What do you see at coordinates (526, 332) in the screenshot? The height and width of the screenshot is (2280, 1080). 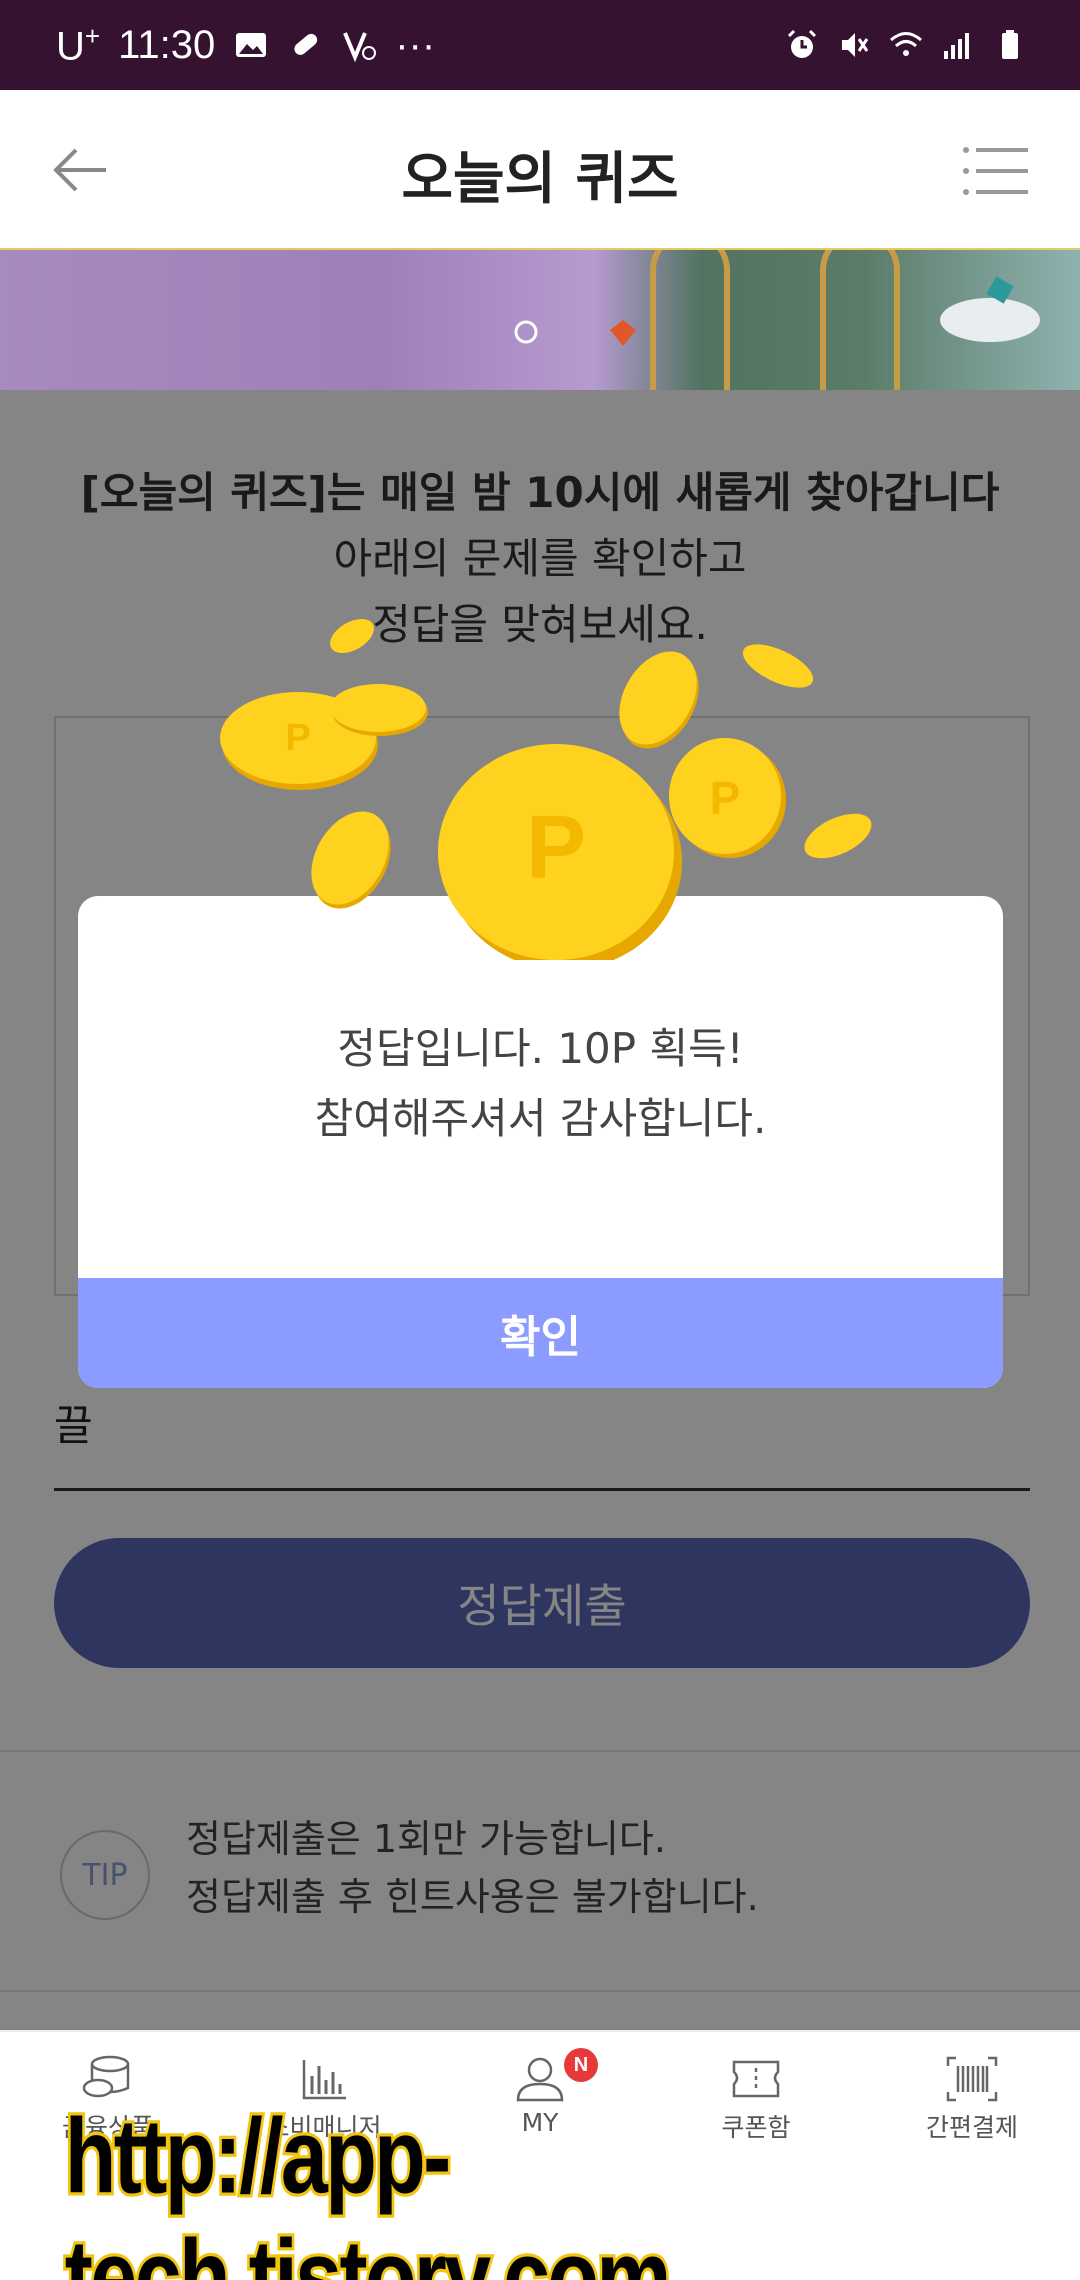 I see `carousel-dot-icon` at bounding box center [526, 332].